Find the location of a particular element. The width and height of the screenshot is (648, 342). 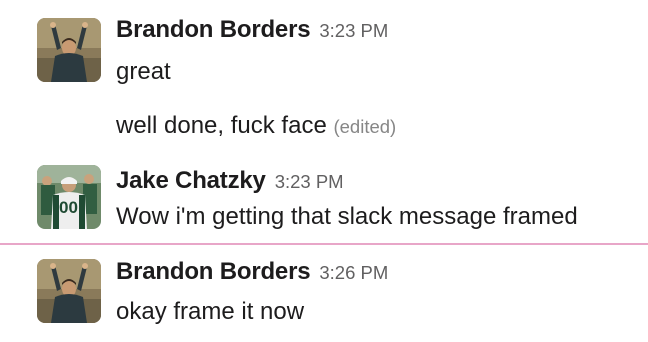

message-text: great is located at coordinates (143, 72).